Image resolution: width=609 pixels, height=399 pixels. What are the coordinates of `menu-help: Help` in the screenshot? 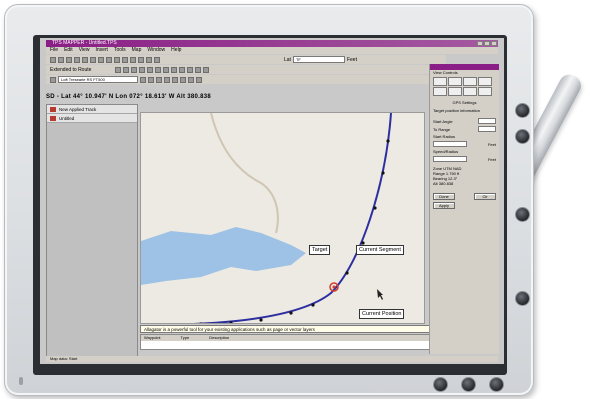 It's located at (176, 50).